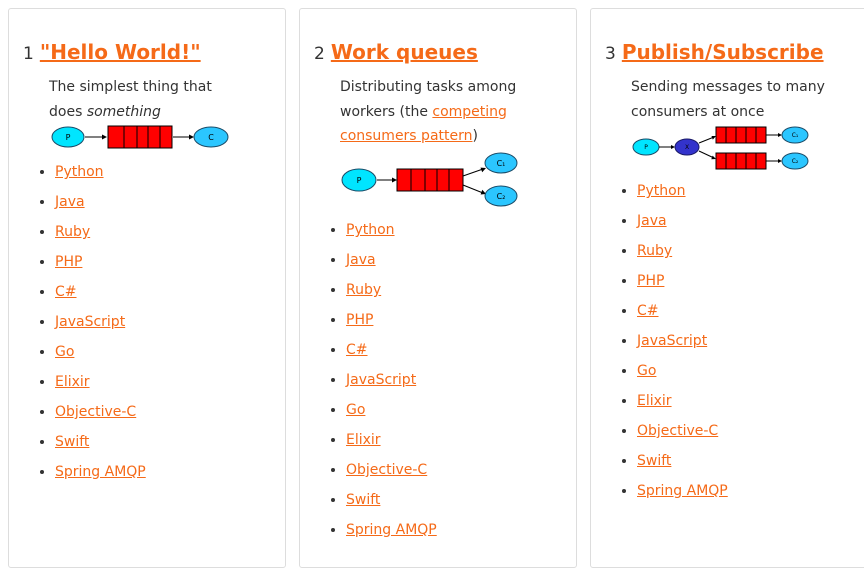 The height and width of the screenshot is (568, 864). I want to click on tutorial-title-link: "Hello World!", so click(120, 52).